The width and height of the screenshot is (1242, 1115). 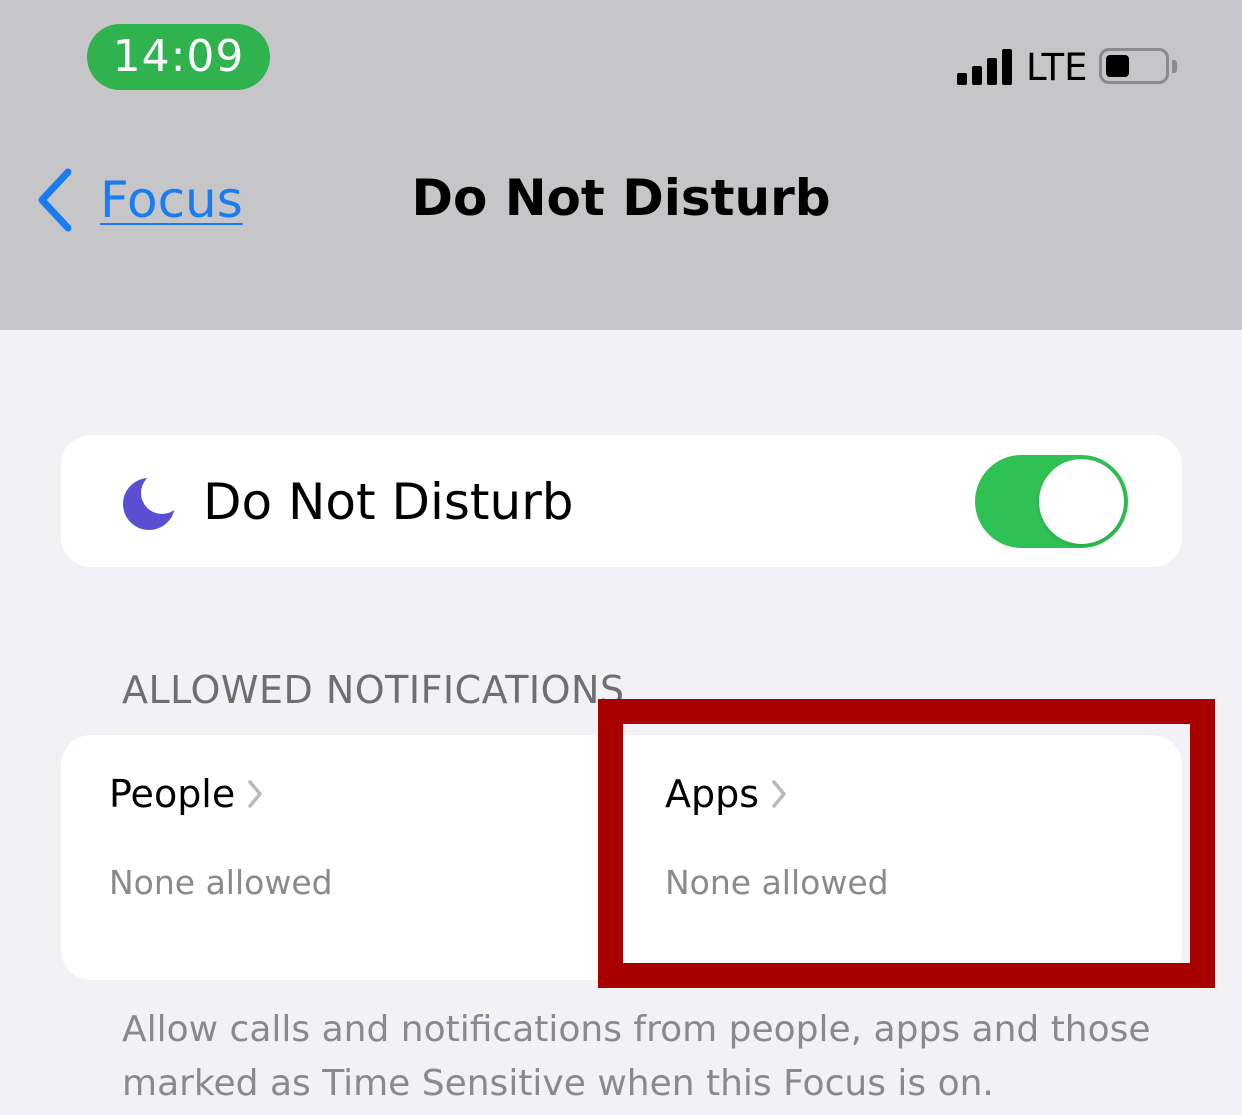 I want to click on status-time: 14:09, so click(x=178, y=57).